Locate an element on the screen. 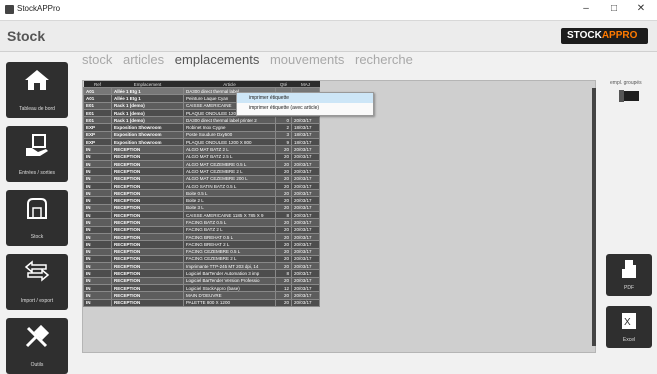 This screenshot has width=657, height=374. table-row: IN RECEPTION FACING BREHAT 2 L 20 20/03/17 is located at coordinates (201, 244).